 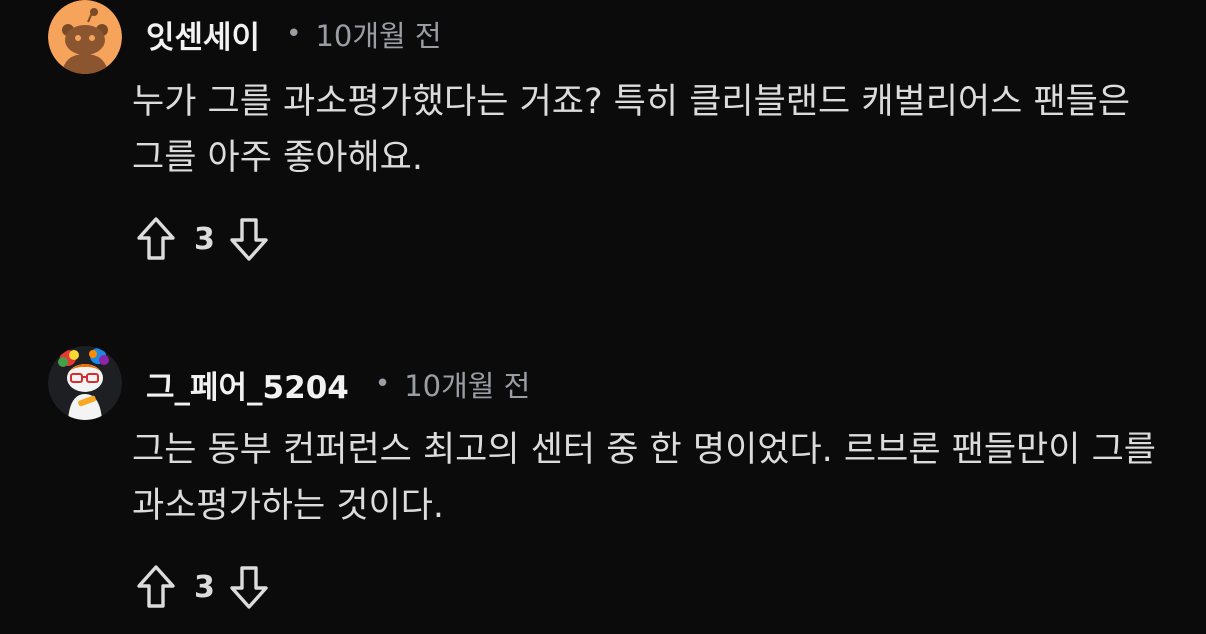 I want to click on username-link: 잇센세이, so click(x=203, y=34).